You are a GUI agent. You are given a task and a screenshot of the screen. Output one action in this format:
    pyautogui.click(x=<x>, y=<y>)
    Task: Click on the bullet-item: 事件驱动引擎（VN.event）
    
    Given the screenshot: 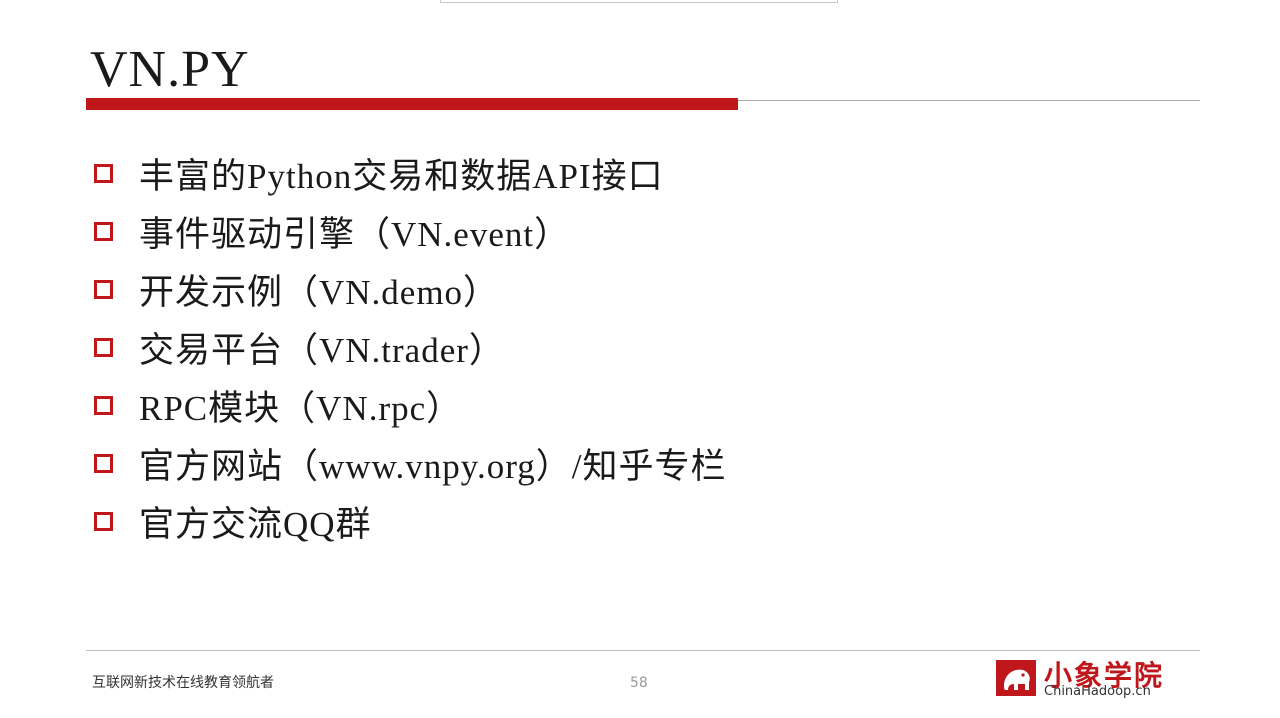 What is the action you would take?
    pyautogui.click(x=410, y=231)
    